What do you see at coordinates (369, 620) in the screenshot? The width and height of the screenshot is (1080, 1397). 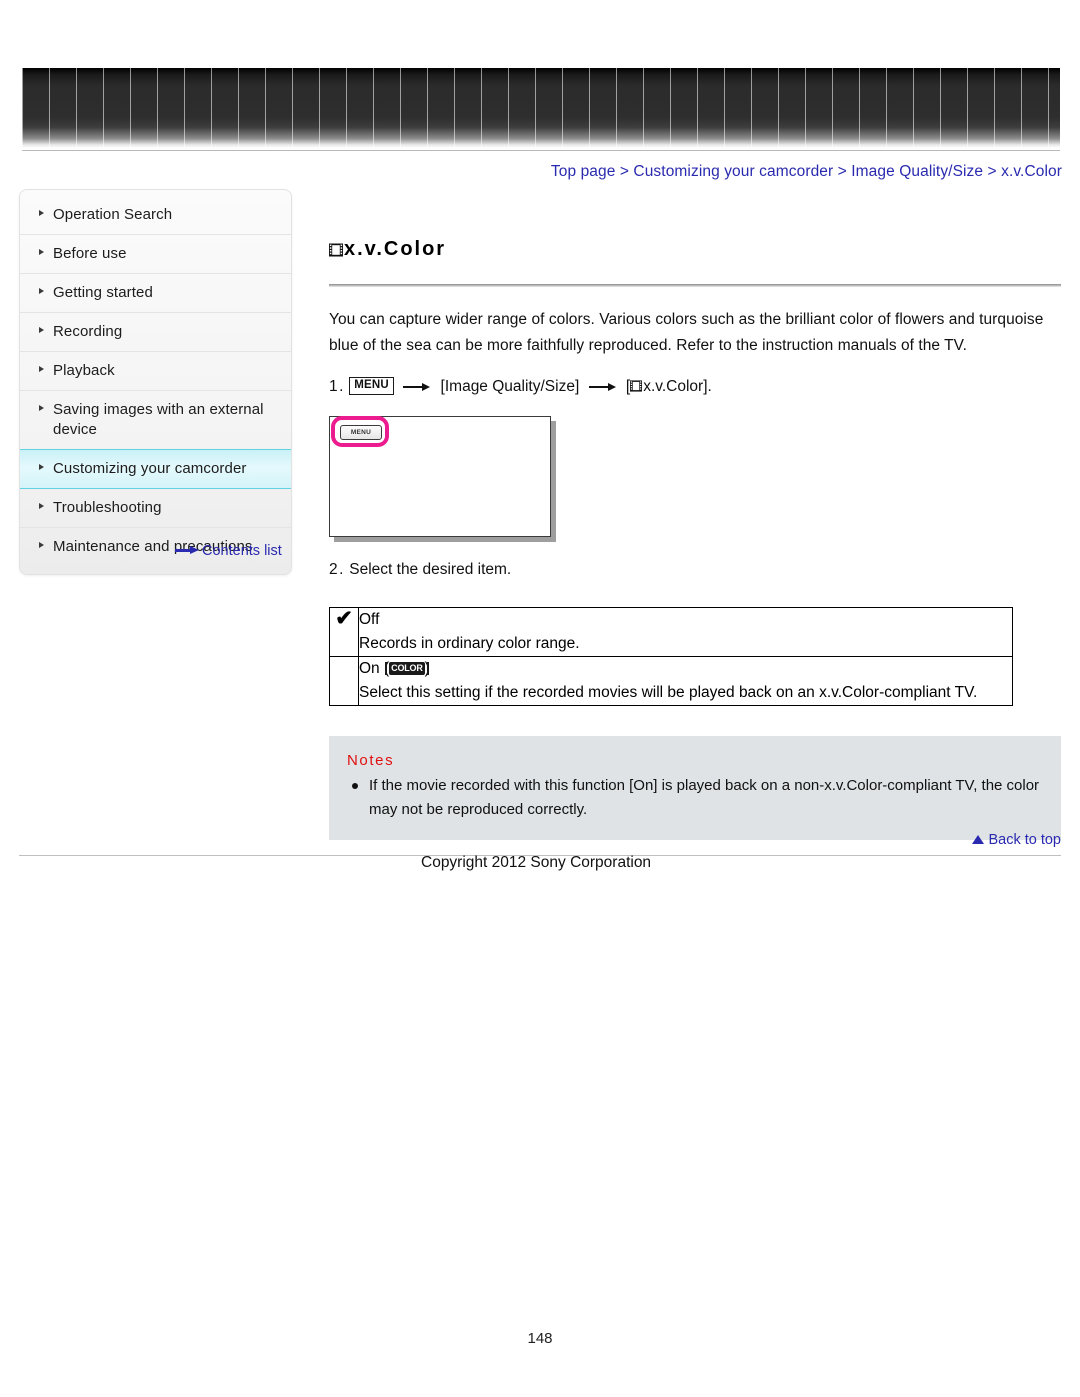 I see `option-name: Off` at bounding box center [369, 620].